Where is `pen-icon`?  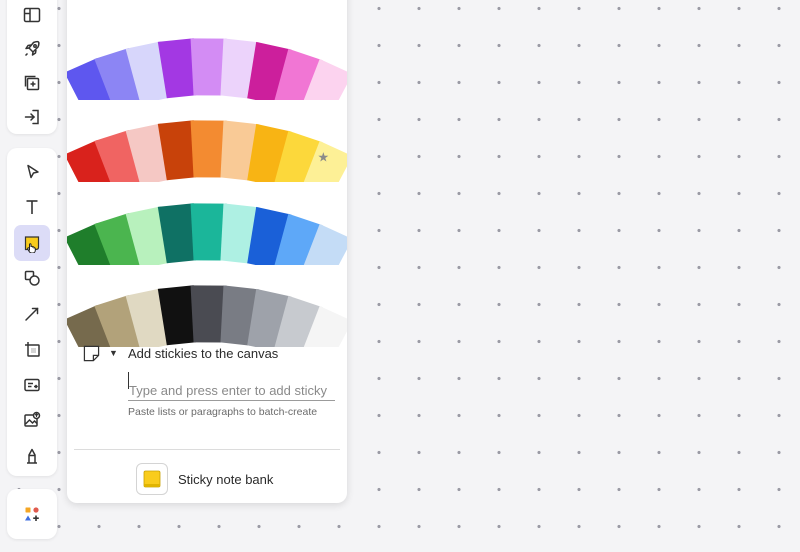
pen-icon is located at coordinates (32, 456).